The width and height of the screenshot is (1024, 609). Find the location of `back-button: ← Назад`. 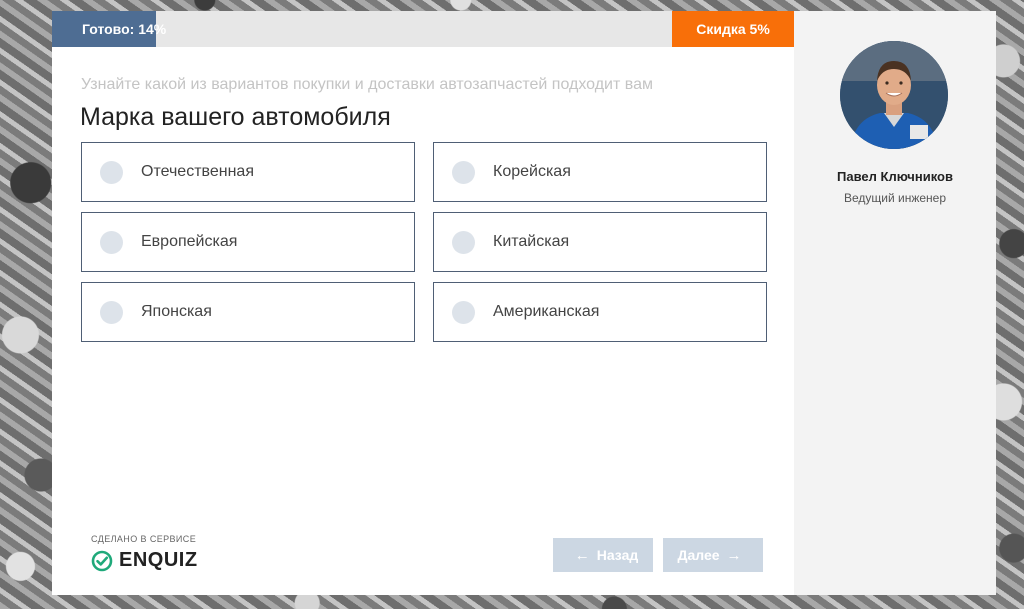

back-button: ← Назад is located at coordinates (603, 555).